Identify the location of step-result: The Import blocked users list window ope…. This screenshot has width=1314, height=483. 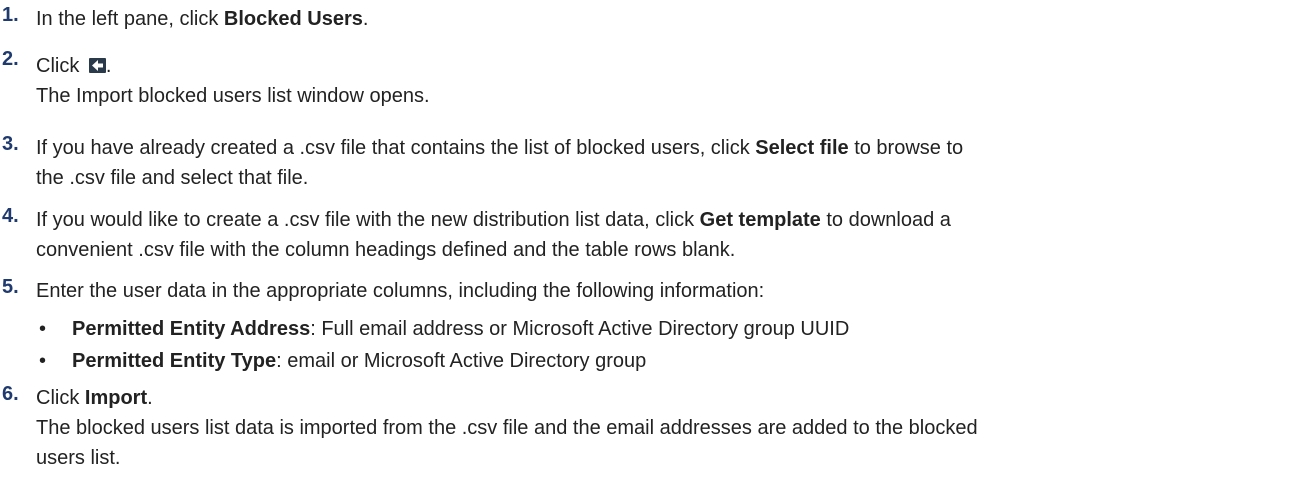
(233, 96).